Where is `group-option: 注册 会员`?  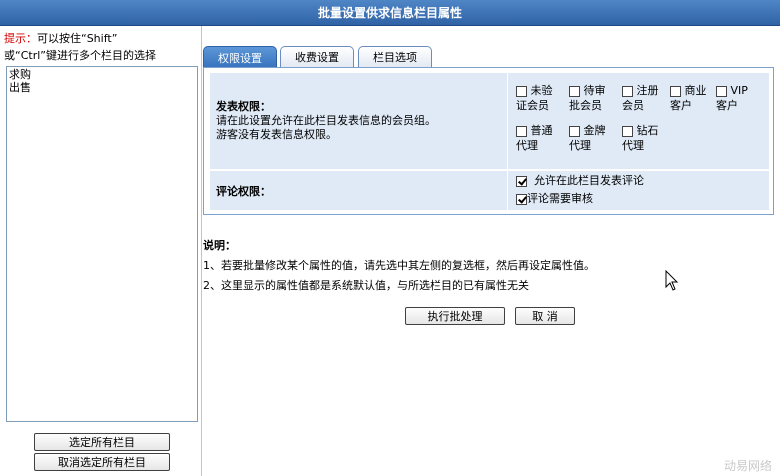
group-option: 注册 会员 is located at coordinates (640, 98).